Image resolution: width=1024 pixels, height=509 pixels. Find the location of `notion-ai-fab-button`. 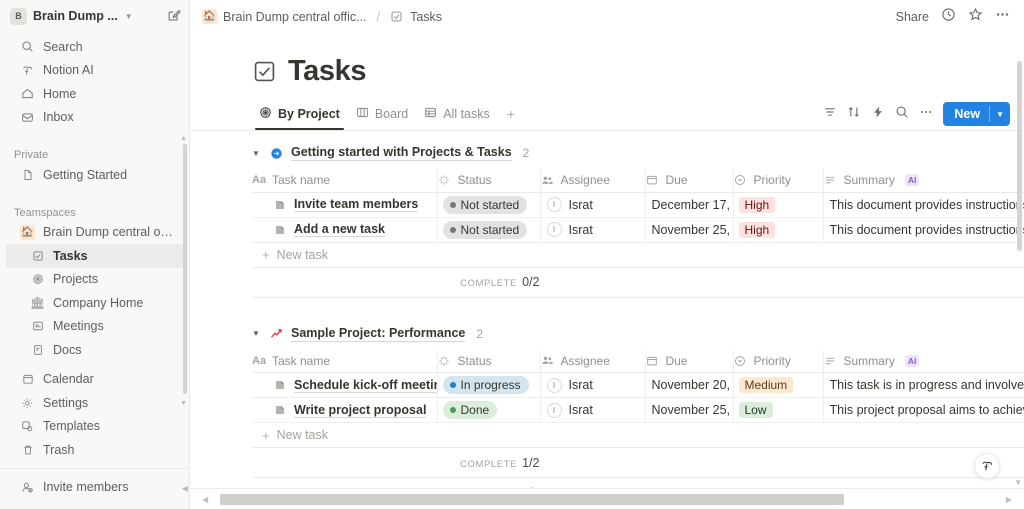

notion-ai-fab-button is located at coordinates (987, 466).